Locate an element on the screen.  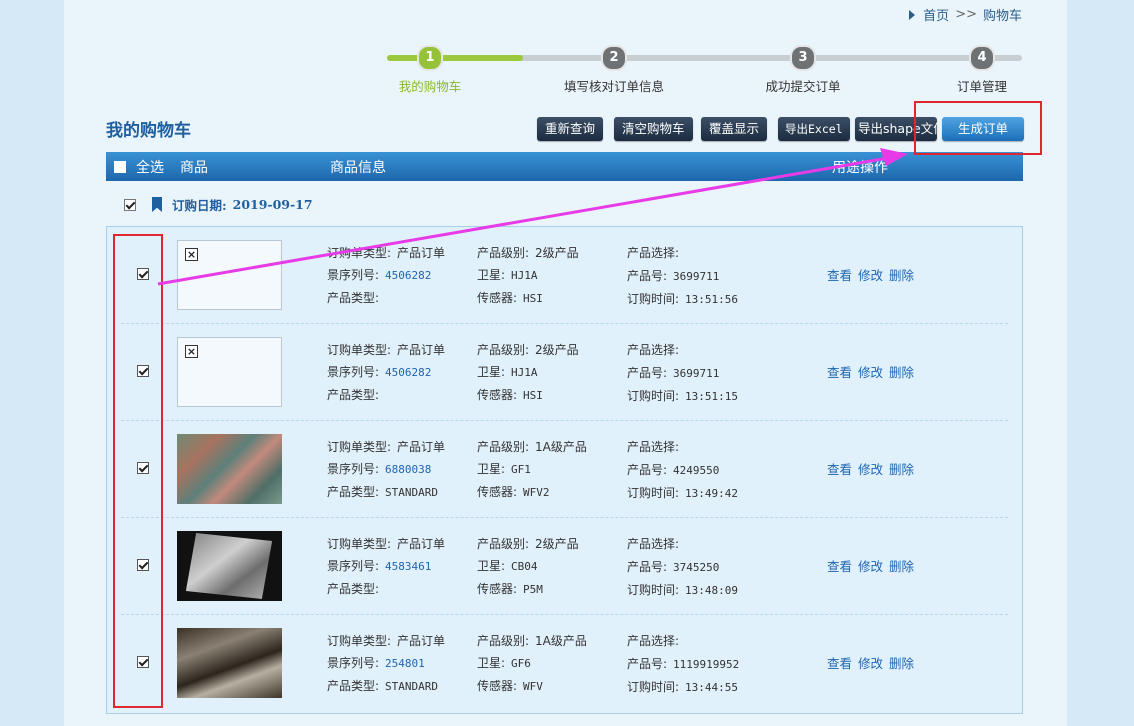
annotation-arrow-line is located at coordinates (523, 221).